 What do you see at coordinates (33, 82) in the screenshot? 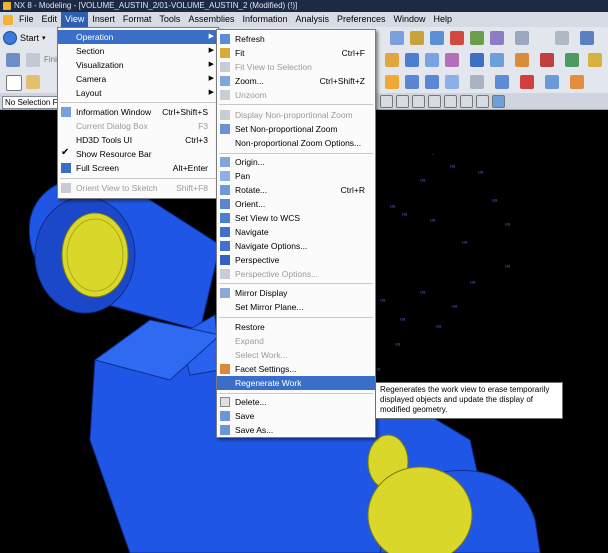
I see `open-file-icon` at bounding box center [33, 82].